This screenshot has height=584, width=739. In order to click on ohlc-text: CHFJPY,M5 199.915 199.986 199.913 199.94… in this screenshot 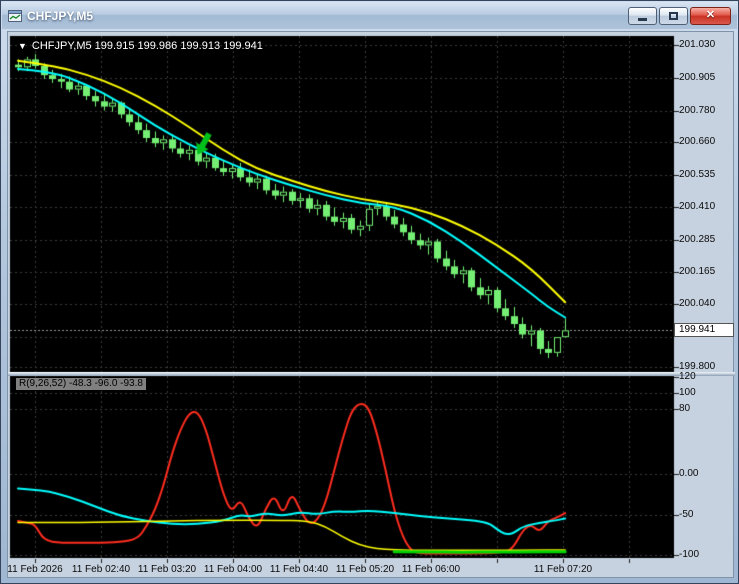, I will do `click(147, 46)`.